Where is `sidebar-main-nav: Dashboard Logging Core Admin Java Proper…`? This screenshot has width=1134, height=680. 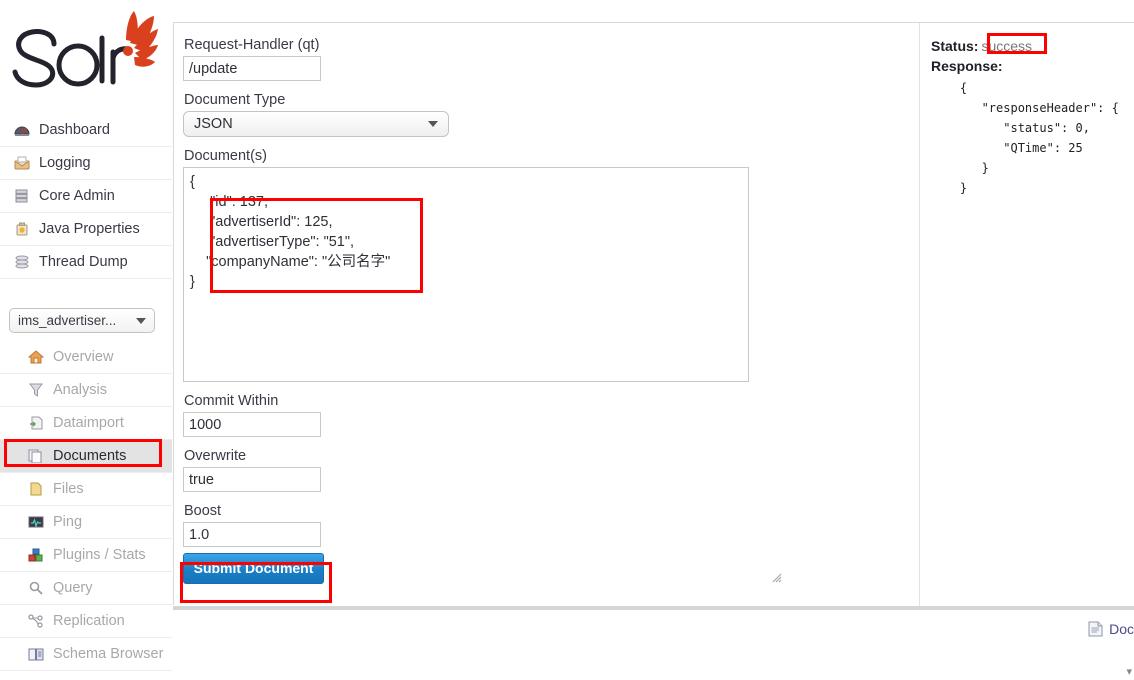
sidebar-main-nav: Dashboard Logging Core Admin Java Proper… is located at coordinates (86, 196).